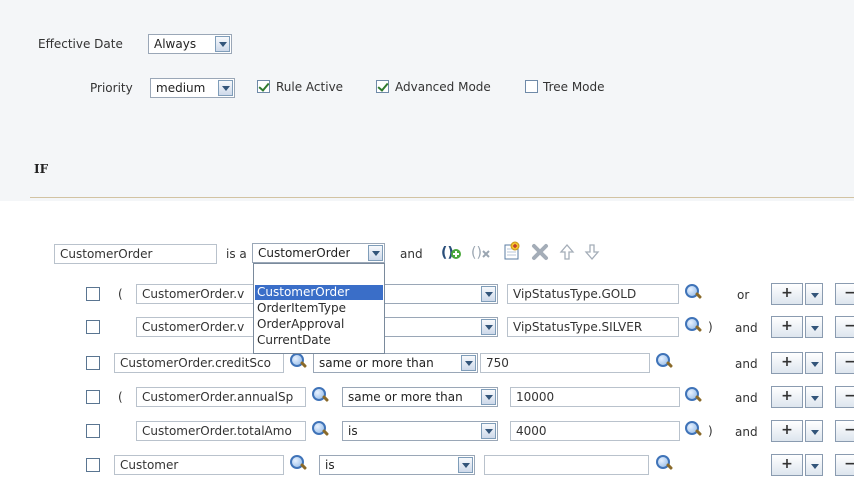  I want to click on if-heading: IF, so click(41, 169).